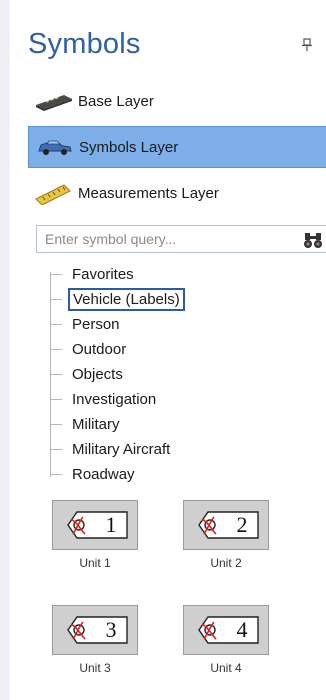 The width and height of the screenshot is (326, 700). I want to click on unit-tag-icon: 1, so click(97, 525).